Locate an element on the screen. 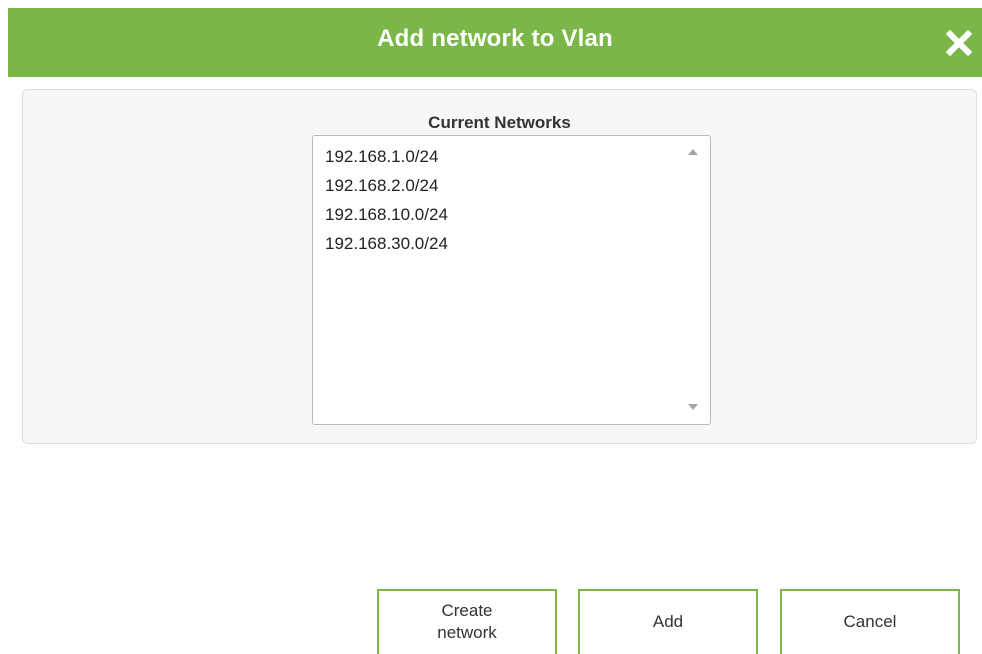  network-list-item: 192.168.10.0/24 is located at coordinates (517, 214).